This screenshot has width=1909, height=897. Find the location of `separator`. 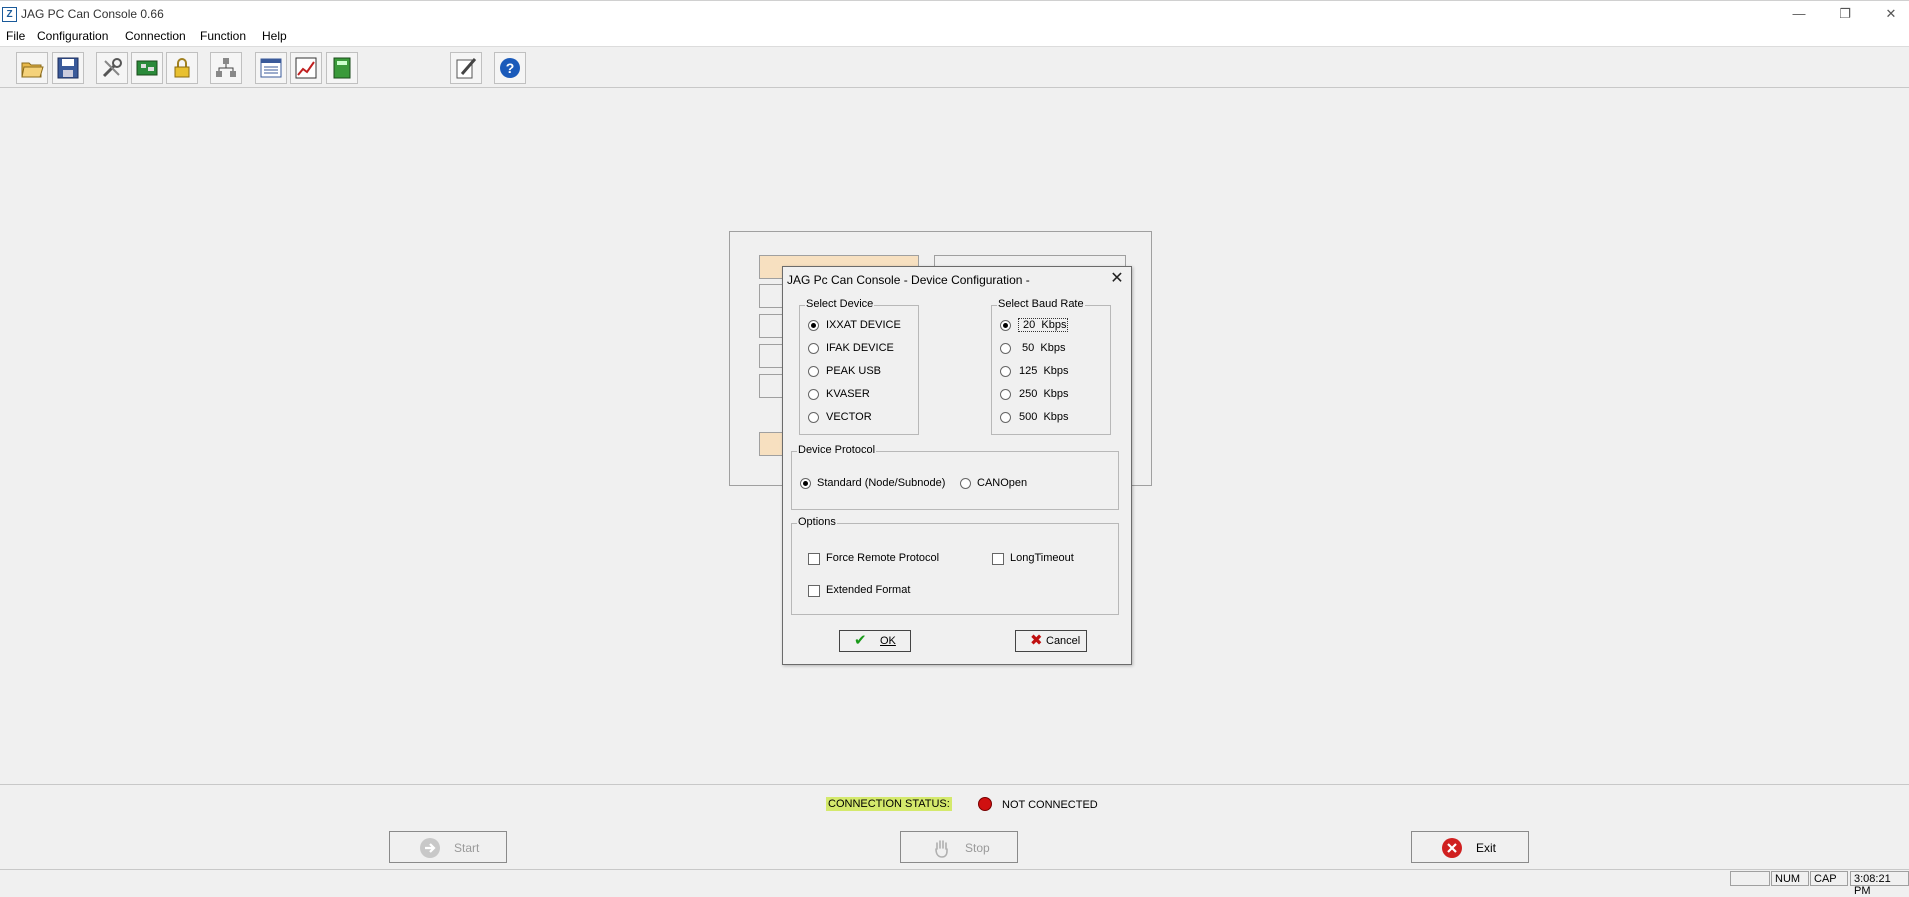

separator is located at coordinates (954, 784).